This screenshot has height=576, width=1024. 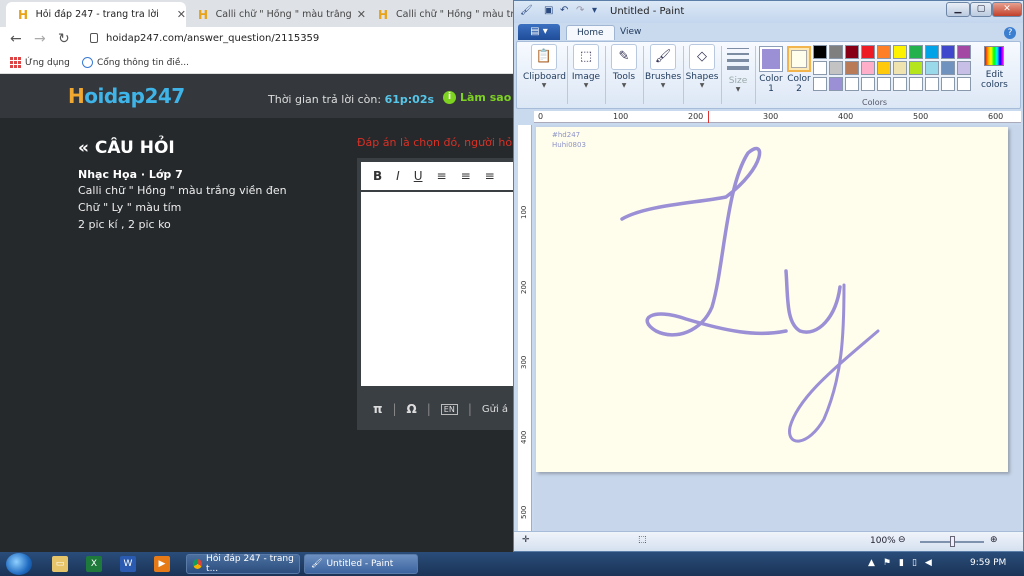 What do you see at coordinates (449, 409) in the screenshot?
I see `language-icon: EN` at bounding box center [449, 409].